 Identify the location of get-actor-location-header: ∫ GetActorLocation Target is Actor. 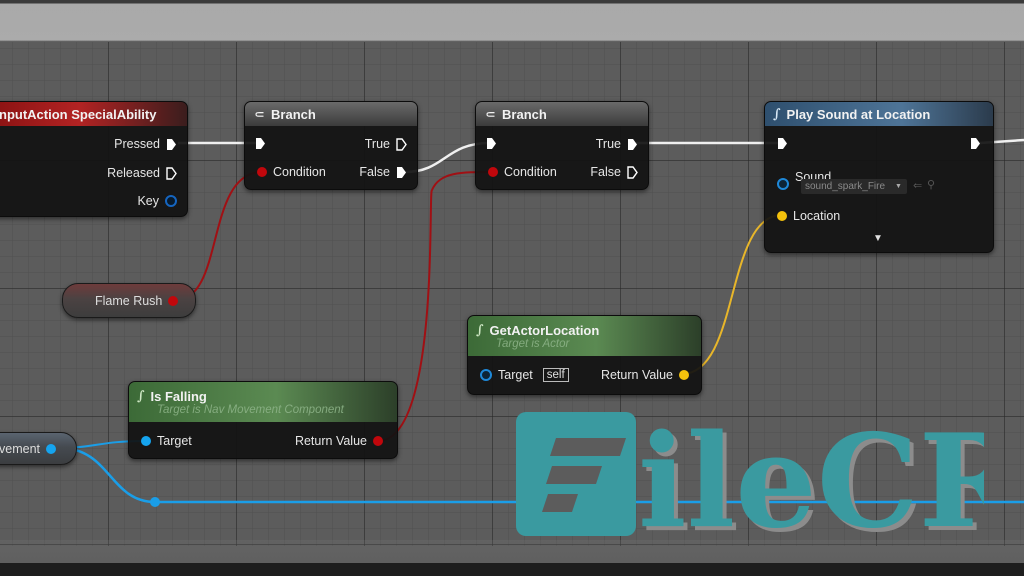
(584, 336).